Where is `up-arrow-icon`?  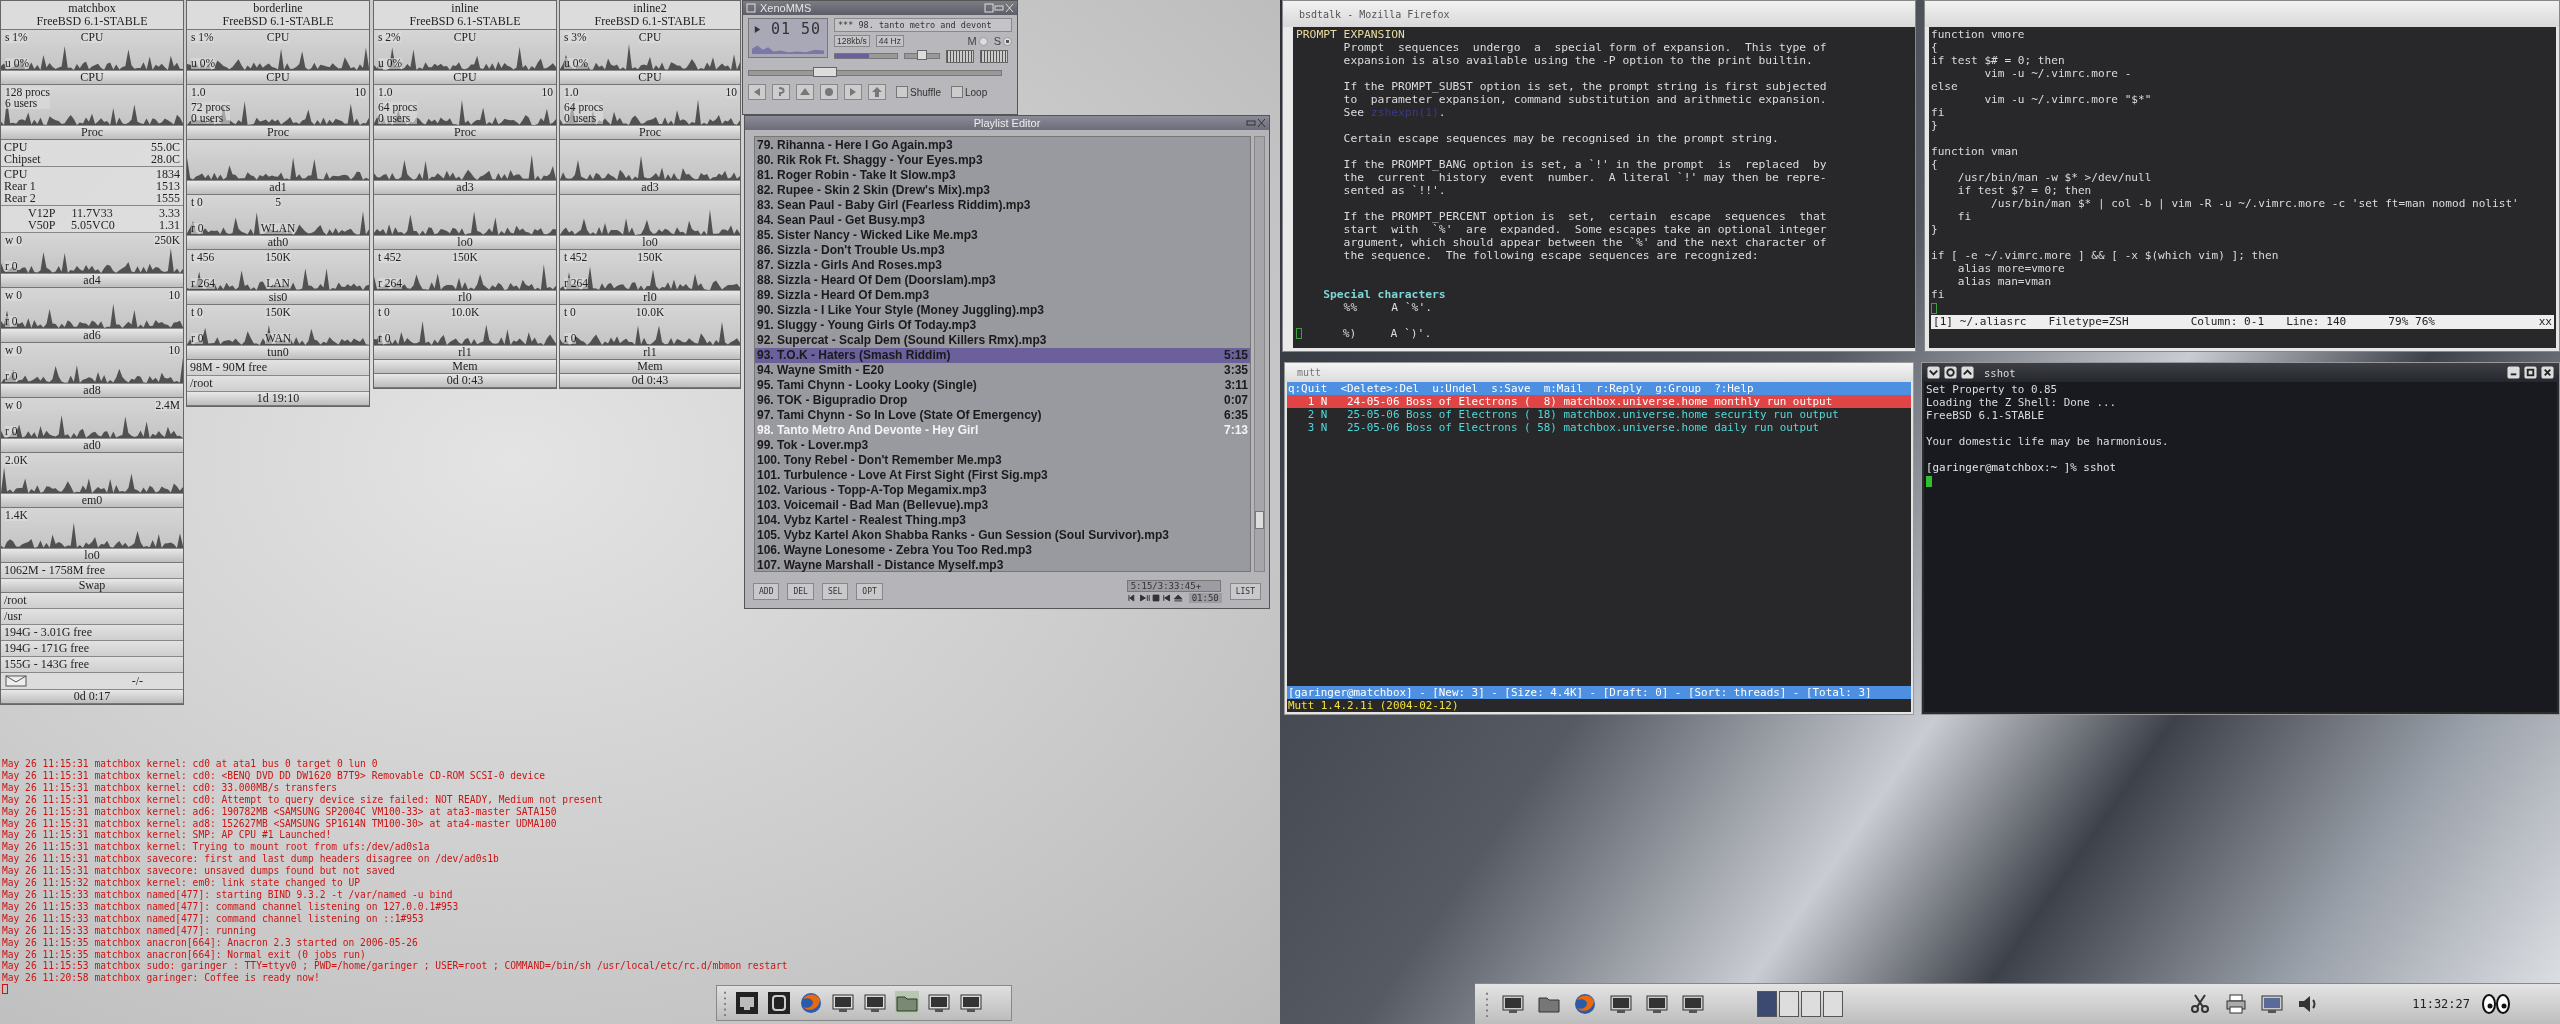
up-arrow-icon is located at coordinates (1967, 372).